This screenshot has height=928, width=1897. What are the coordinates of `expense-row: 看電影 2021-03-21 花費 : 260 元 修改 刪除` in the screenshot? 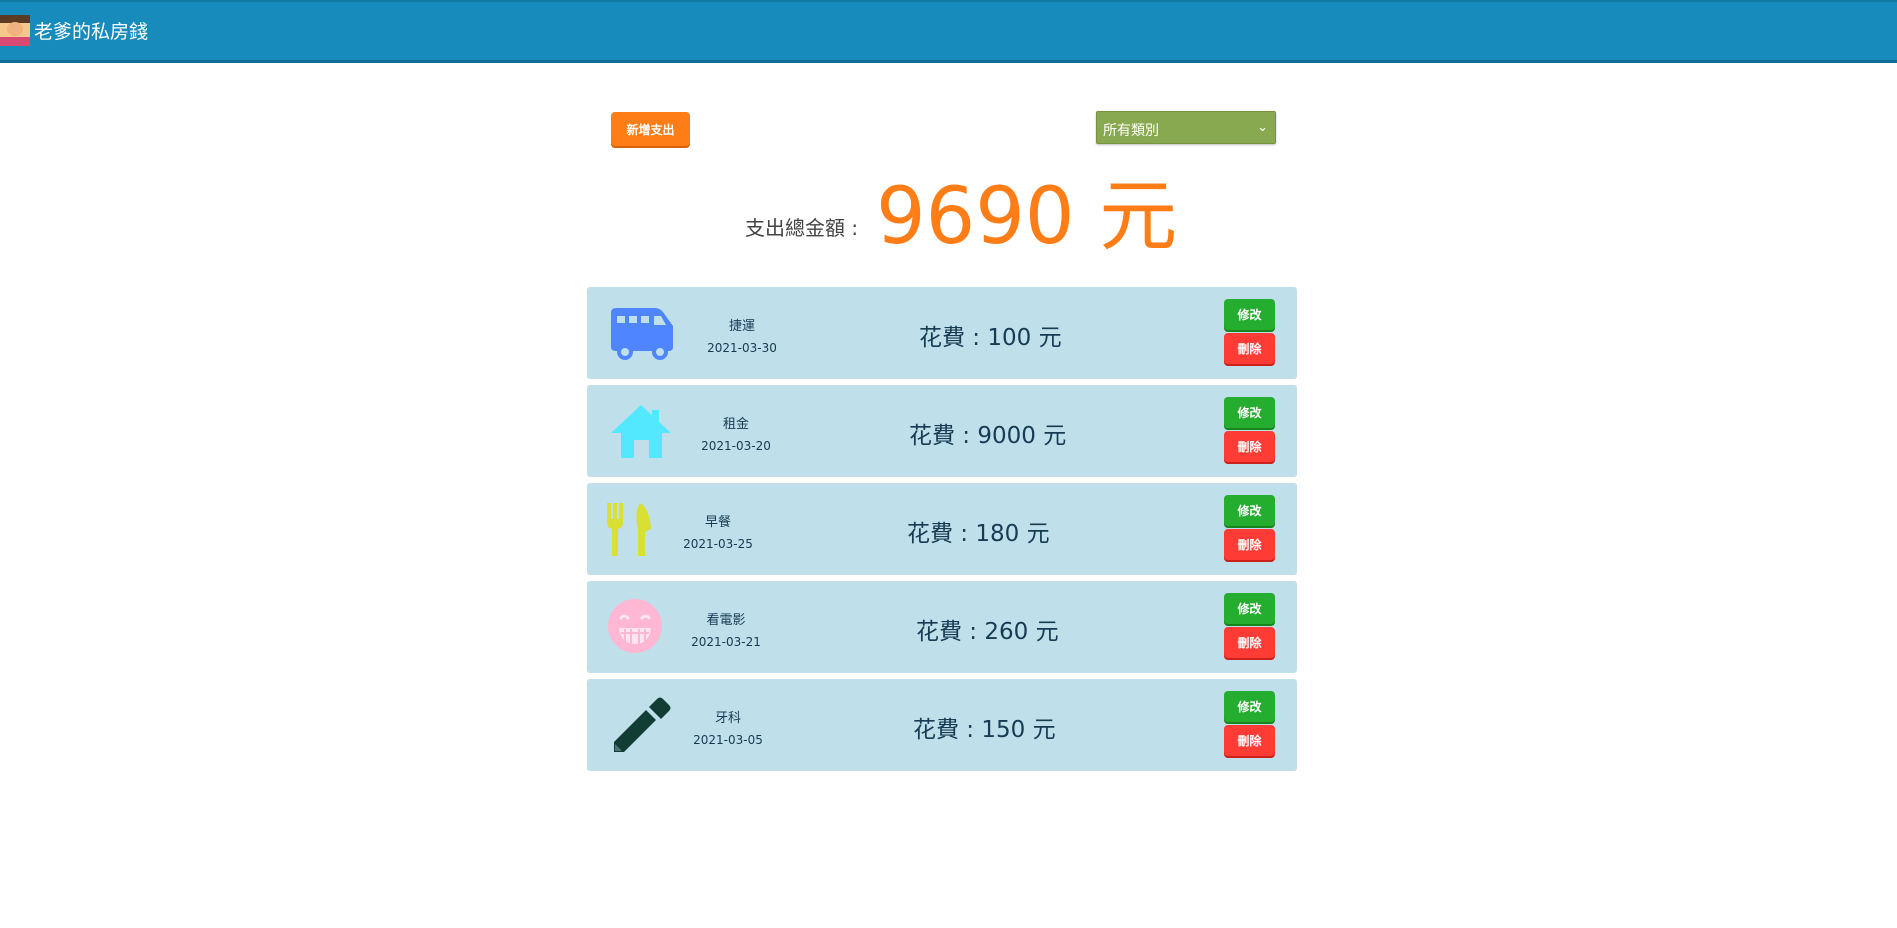 It's located at (942, 627).